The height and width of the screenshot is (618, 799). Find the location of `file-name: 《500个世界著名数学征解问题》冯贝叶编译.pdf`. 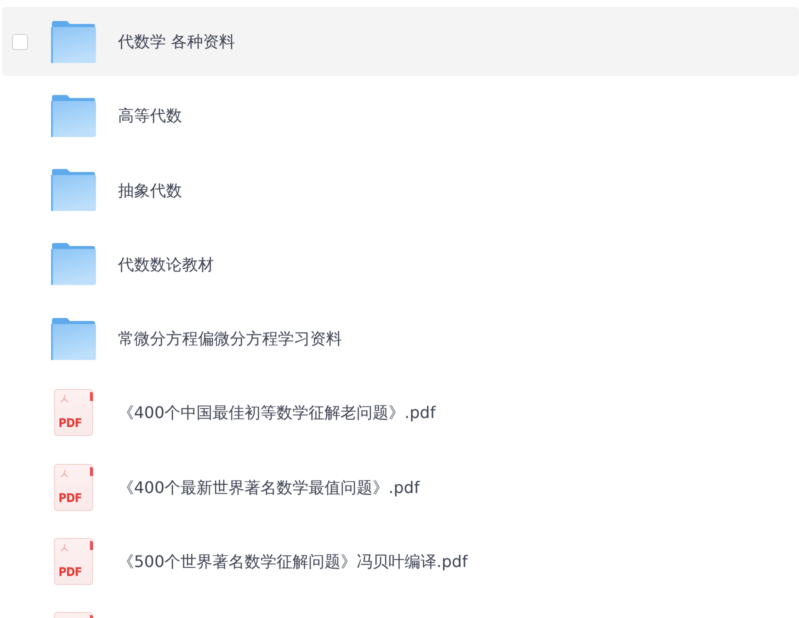

file-name: 《500个世界著名数学征解问题》冯贝叶编译.pdf is located at coordinates (293, 561).